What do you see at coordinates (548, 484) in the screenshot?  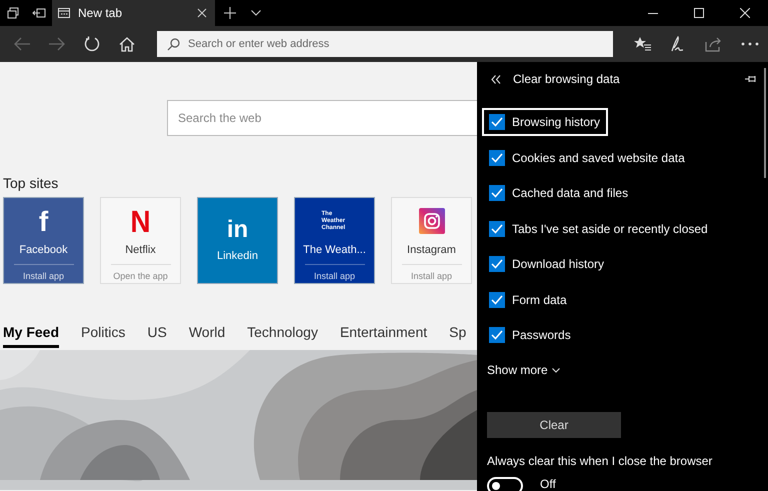 I see `toggle-state: Off` at bounding box center [548, 484].